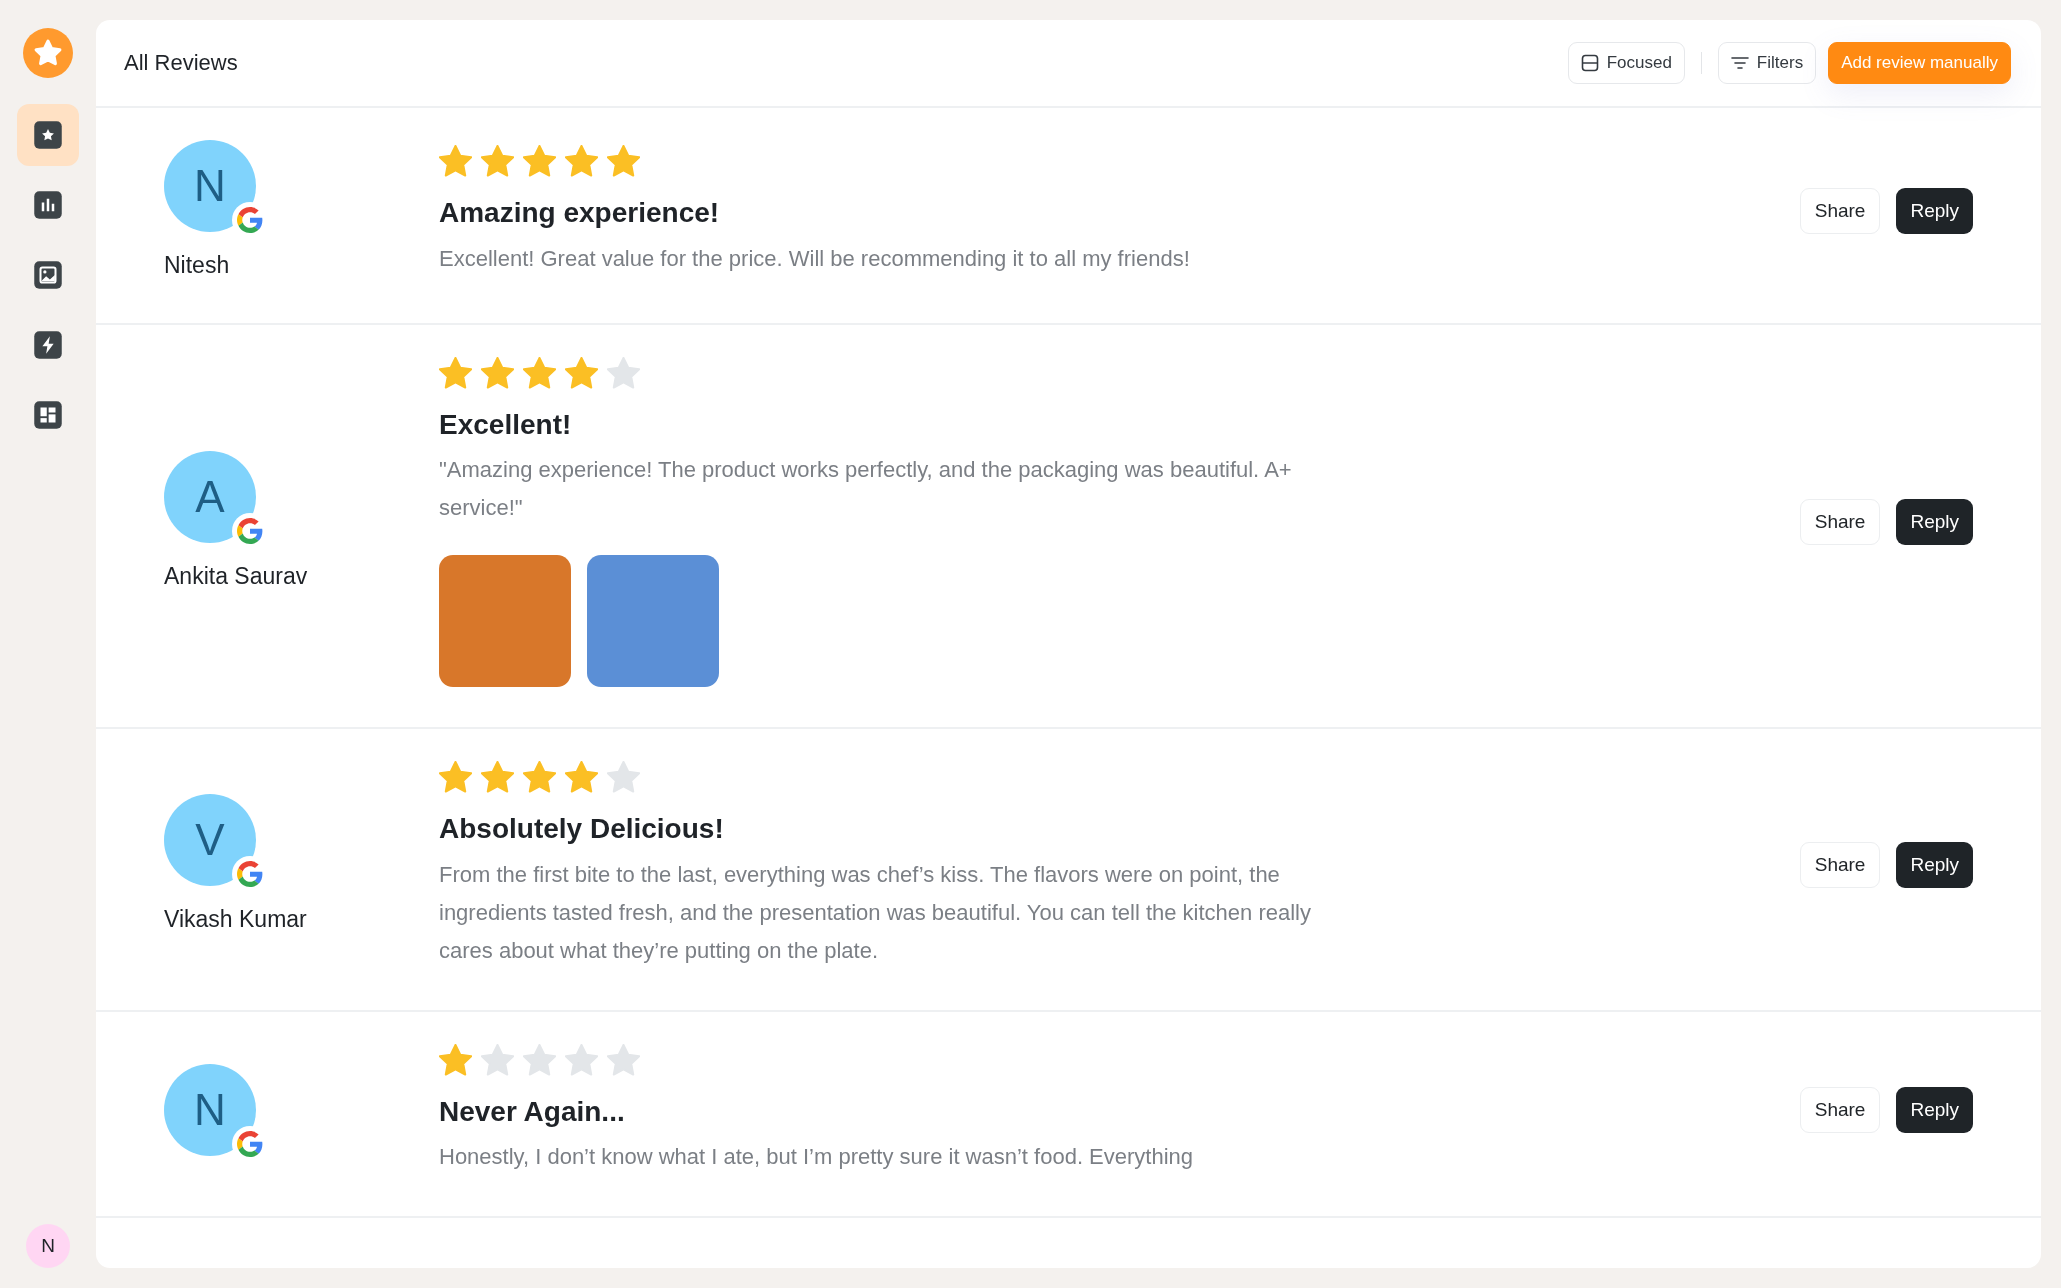 This screenshot has width=2061, height=1288. Describe the element at coordinates (580, 212) in the screenshot. I see `review-title: Amazing experience!` at that location.